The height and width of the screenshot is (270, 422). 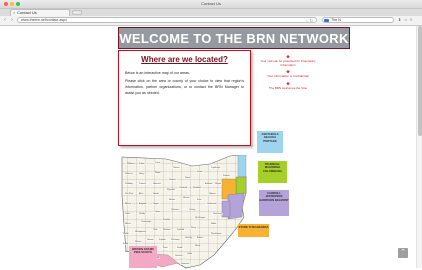 I want to click on county-label-lorain: Lorain, so click(x=200, y=172).